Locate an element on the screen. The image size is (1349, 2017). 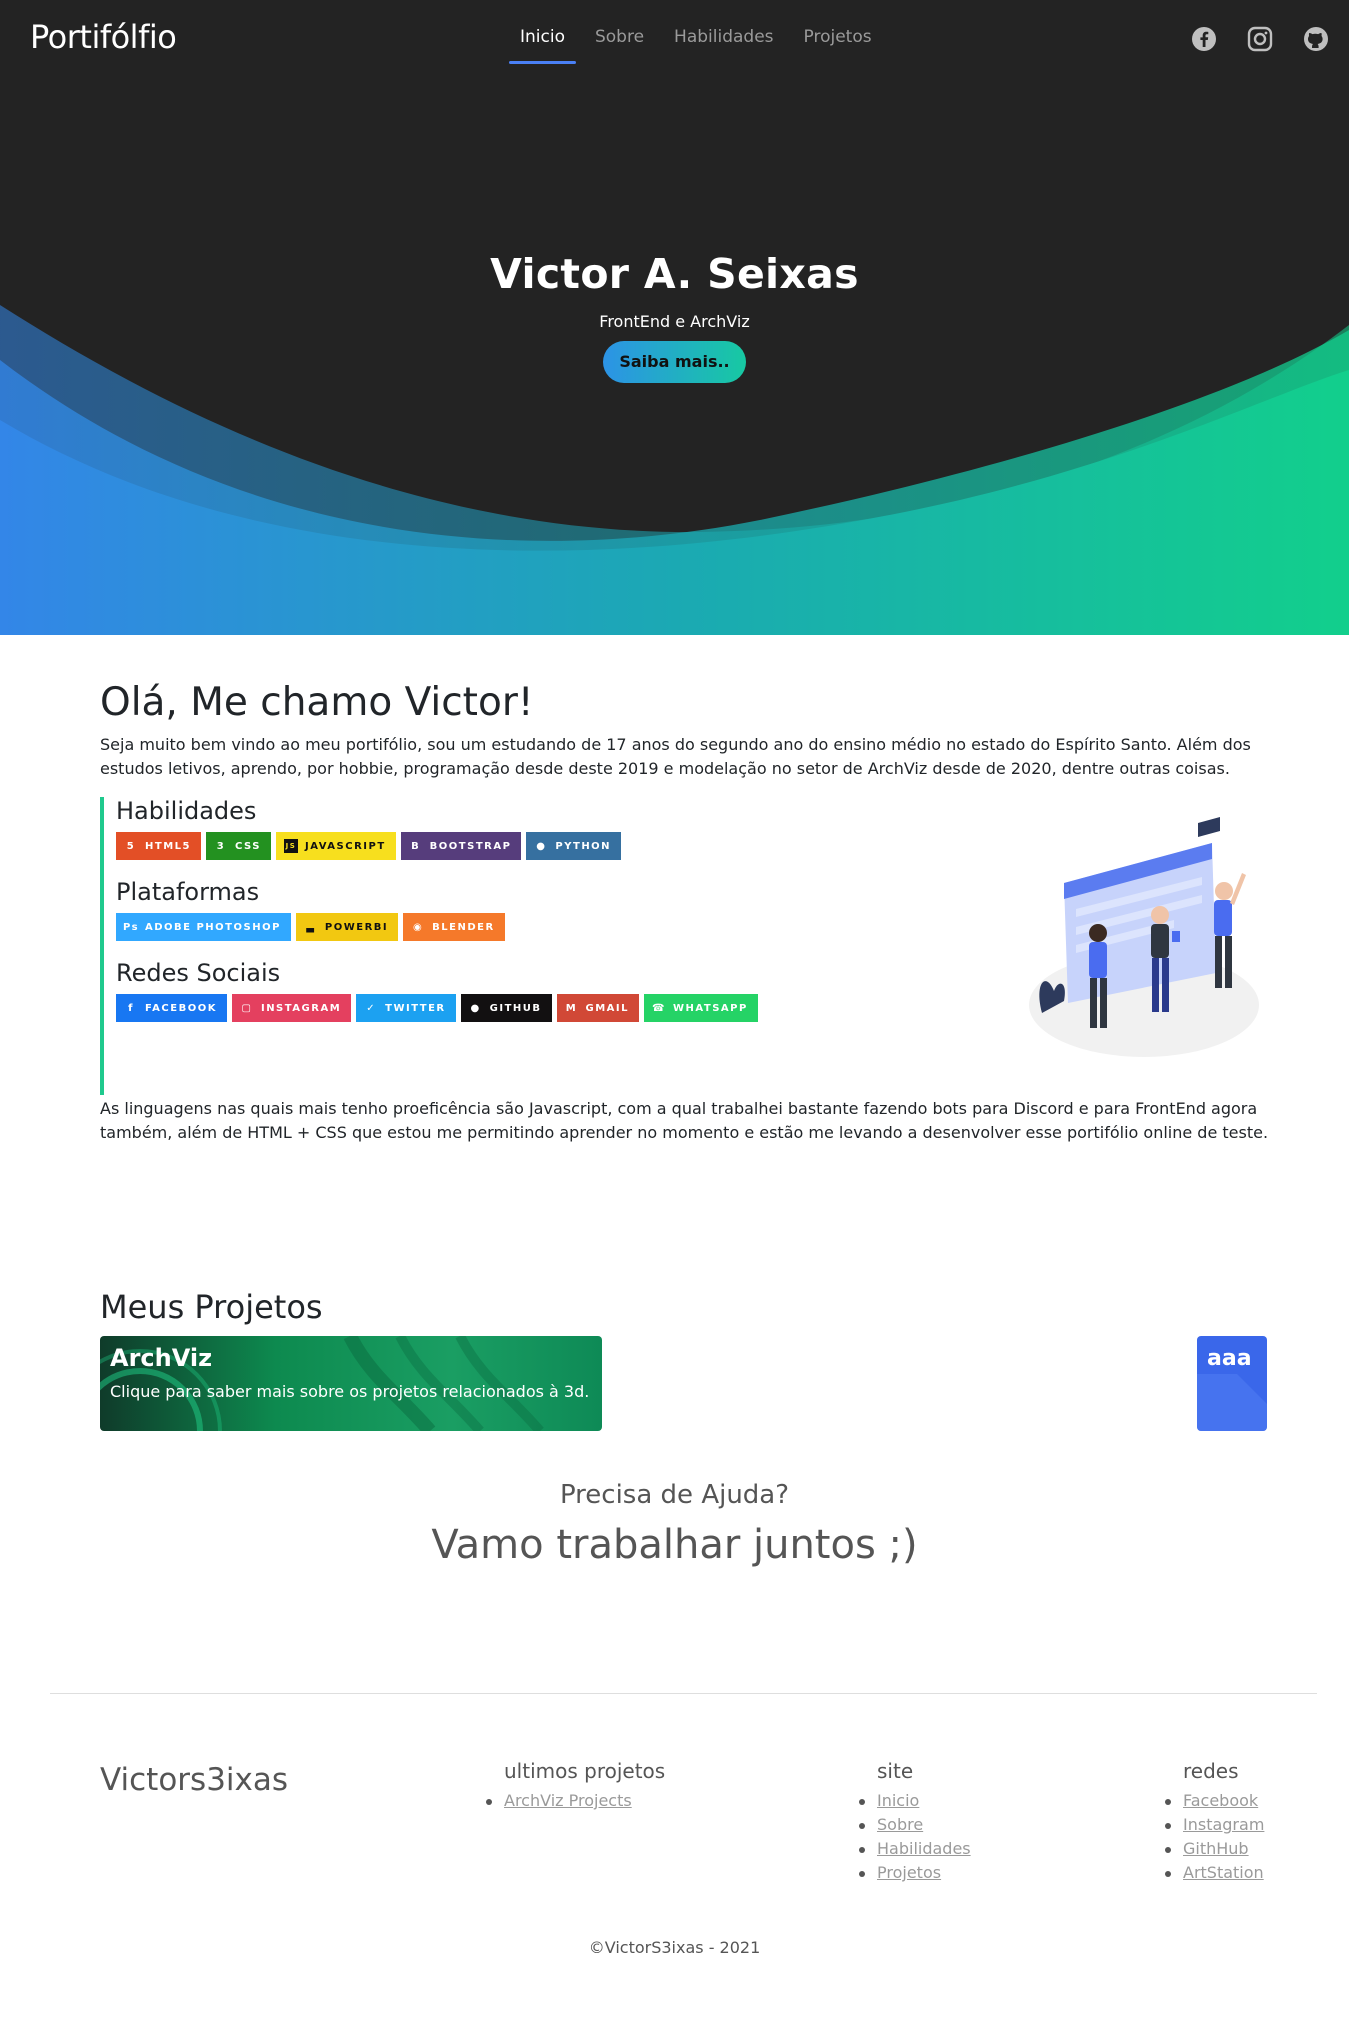
top-social-links is located at coordinates (1260, 39).